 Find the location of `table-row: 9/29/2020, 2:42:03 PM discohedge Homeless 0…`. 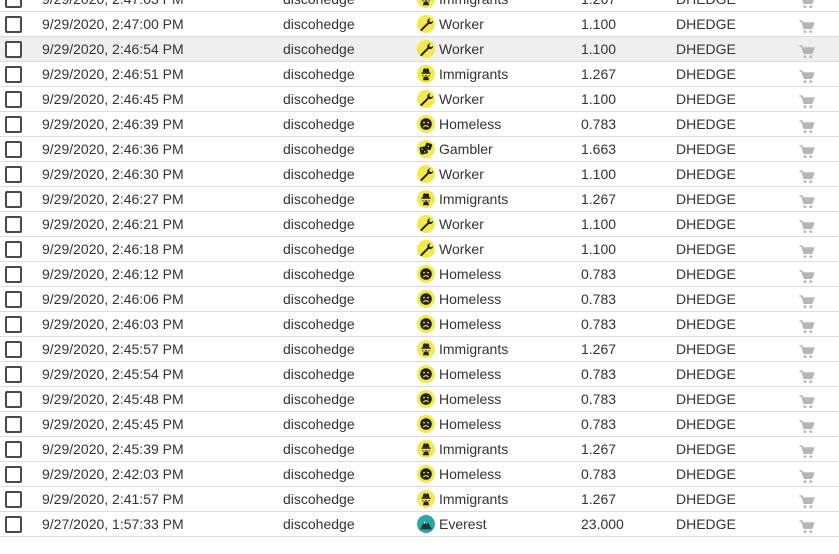

table-row: 9/29/2020, 2:42:03 PM discohedge Homeless 0… is located at coordinates (419, 474).